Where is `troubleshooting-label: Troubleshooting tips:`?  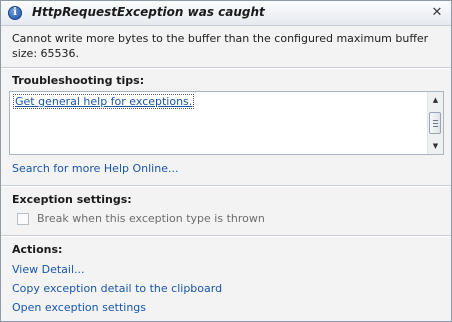
troubleshooting-label: Troubleshooting tips: is located at coordinates (78, 80).